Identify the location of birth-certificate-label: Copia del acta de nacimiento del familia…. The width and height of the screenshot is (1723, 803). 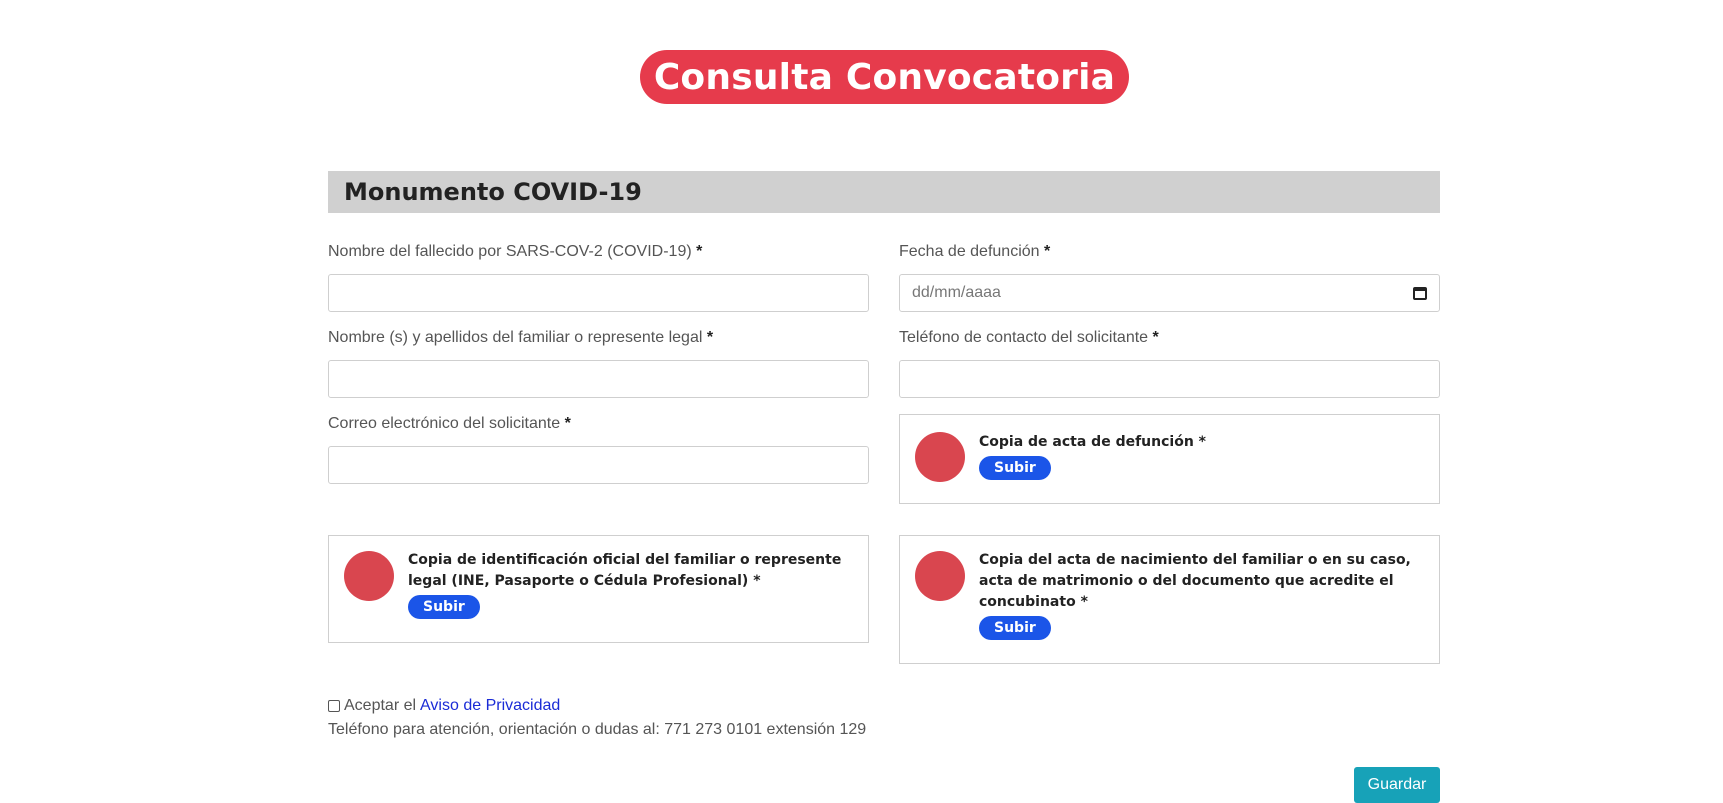
(1195, 595).